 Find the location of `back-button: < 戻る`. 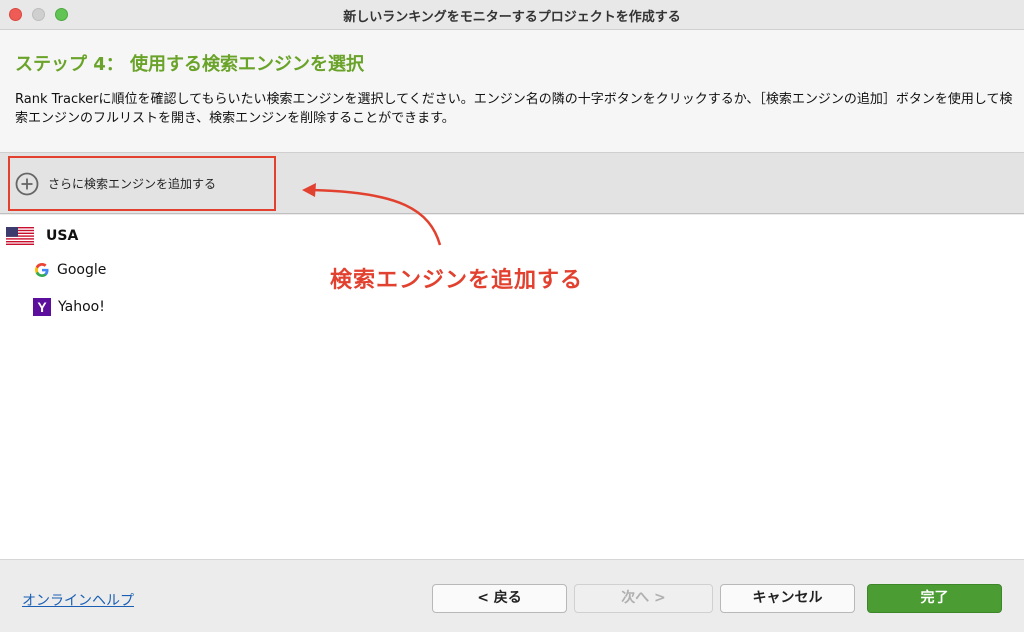

back-button: < 戻る is located at coordinates (499, 598).